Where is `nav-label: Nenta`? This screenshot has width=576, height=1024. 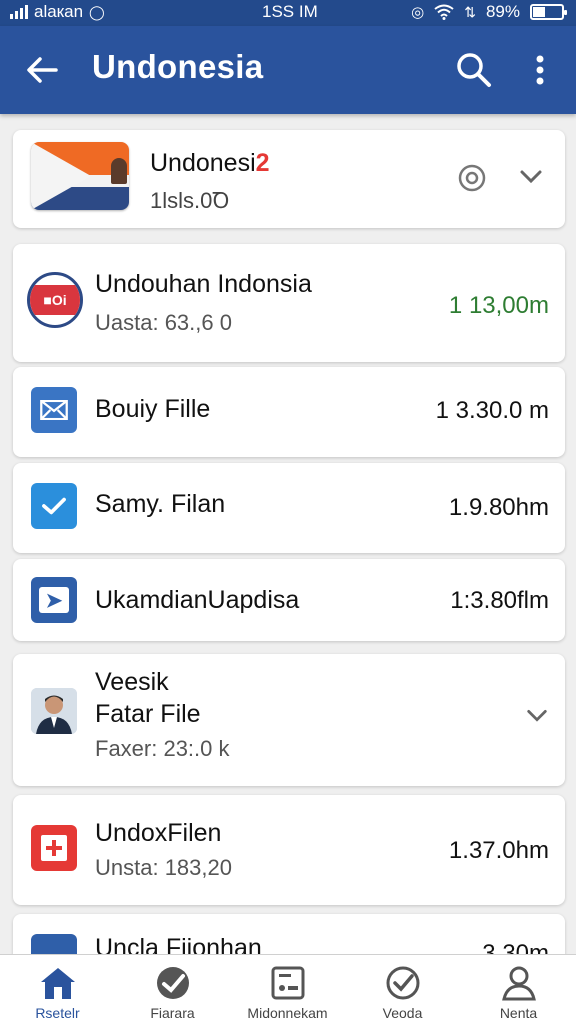 nav-label: Nenta is located at coordinates (518, 1013).